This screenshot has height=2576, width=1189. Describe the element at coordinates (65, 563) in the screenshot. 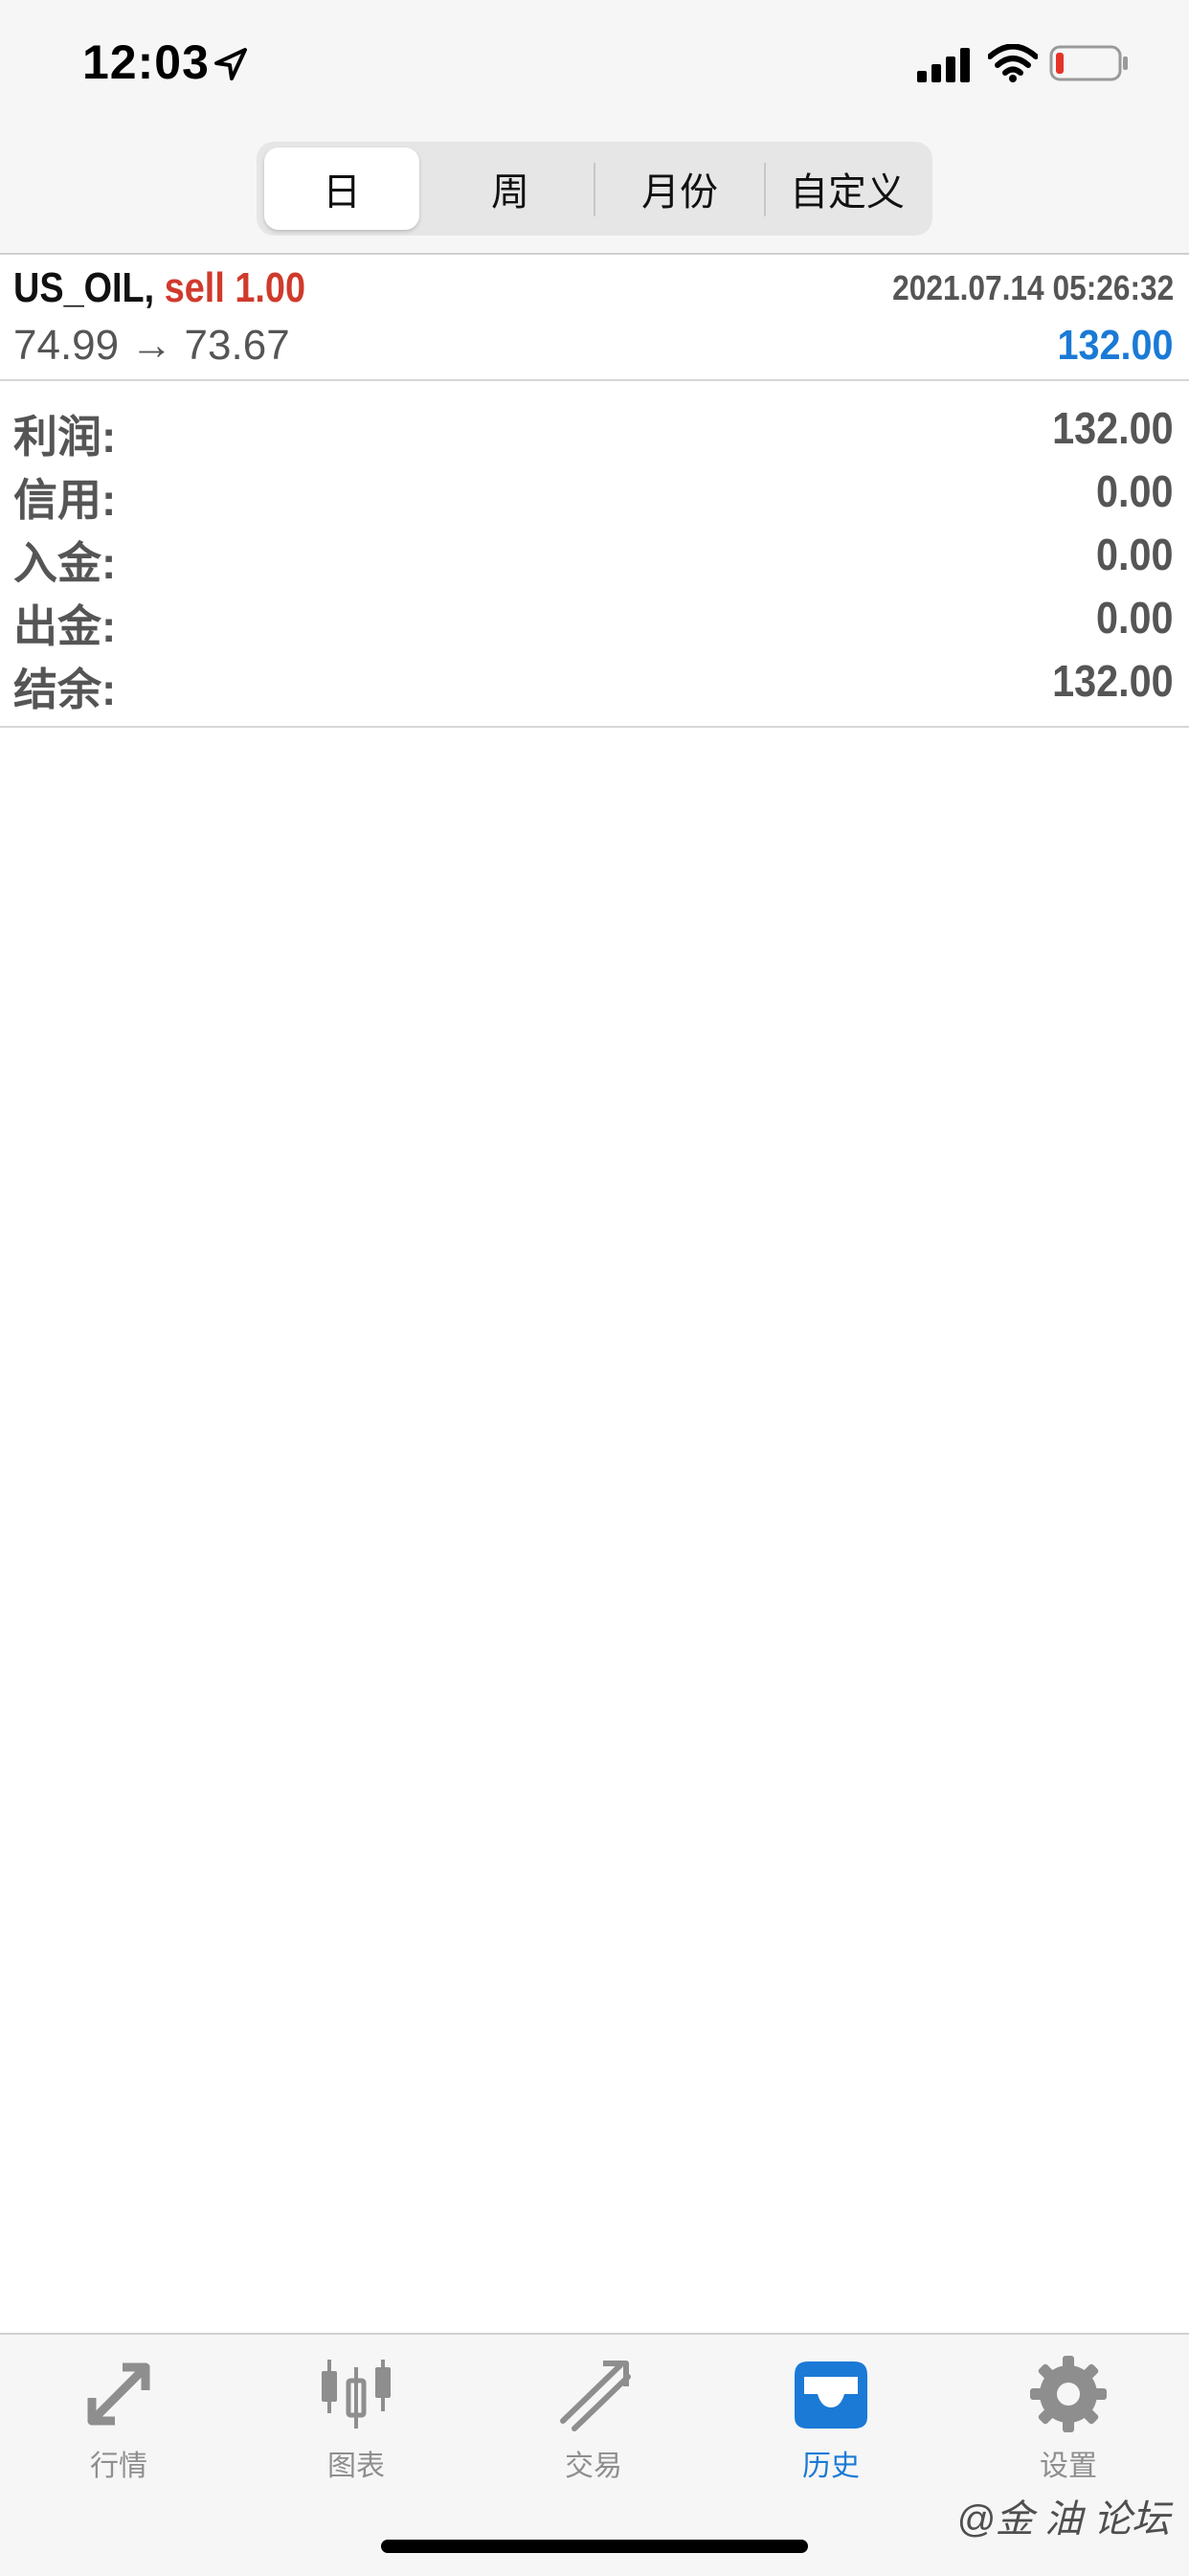

I see `summary-label: 入金:` at that location.